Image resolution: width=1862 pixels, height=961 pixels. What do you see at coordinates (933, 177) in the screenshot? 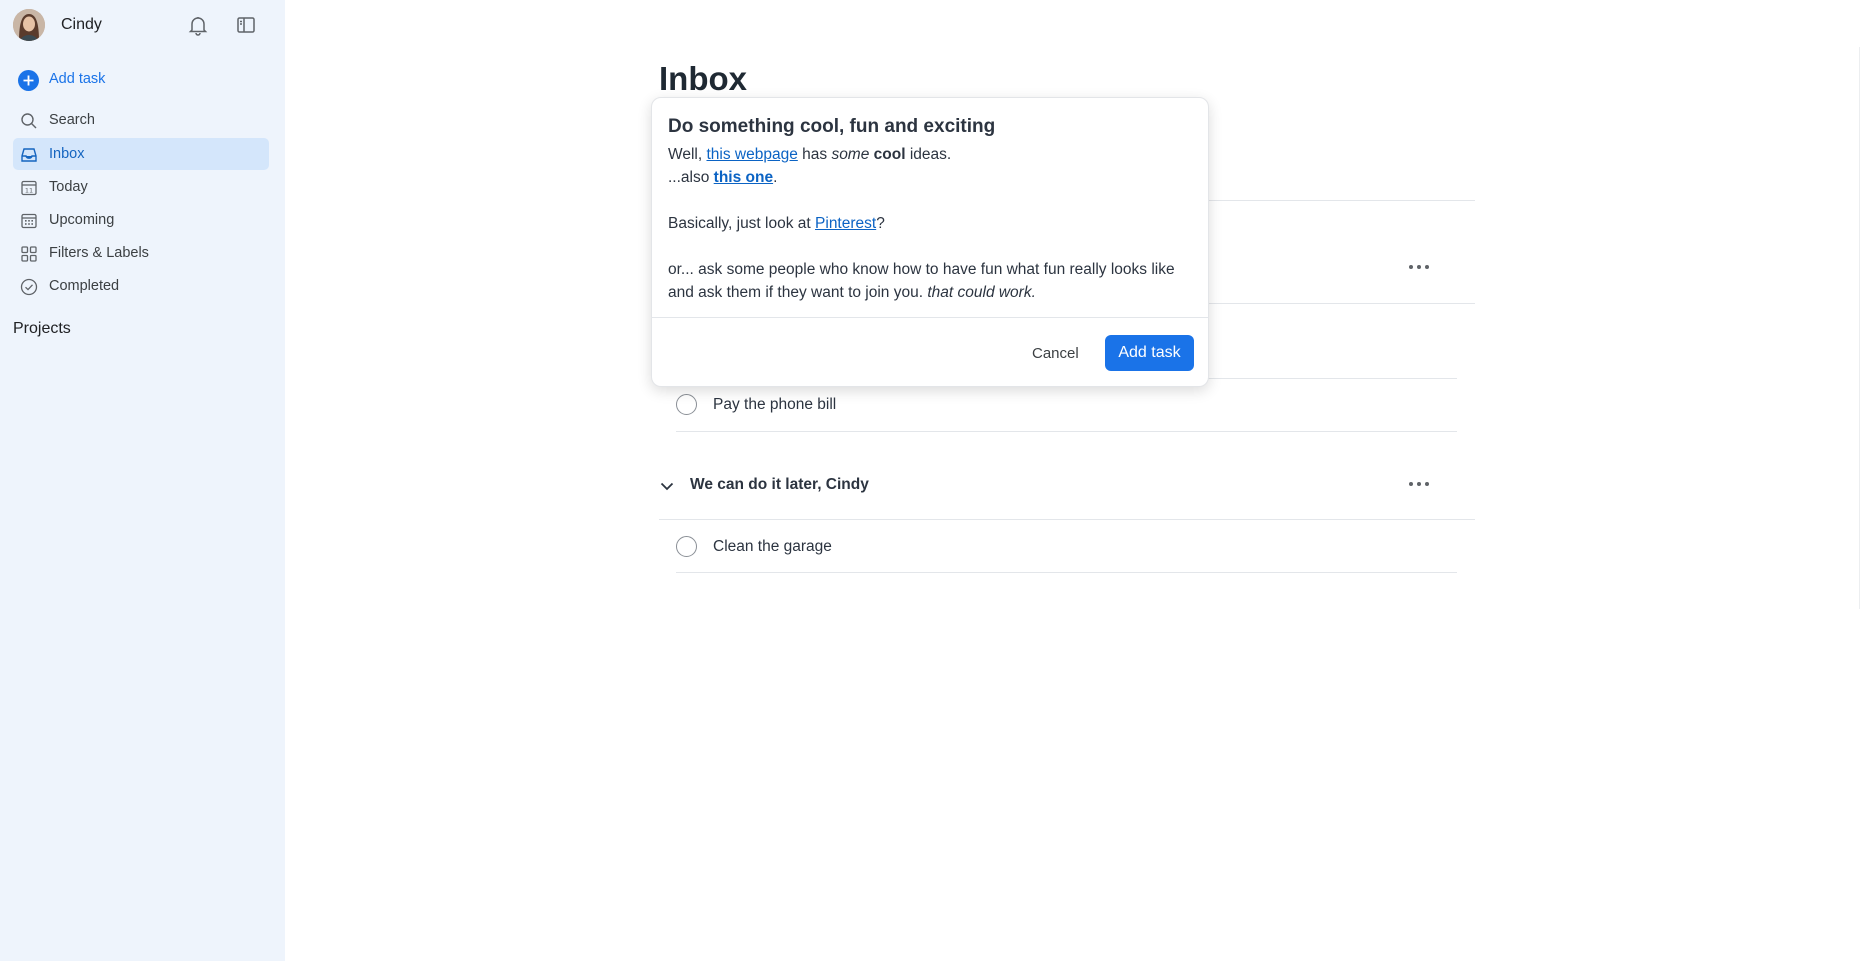
I see `description-line: ...also this one.` at bounding box center [933, 177].